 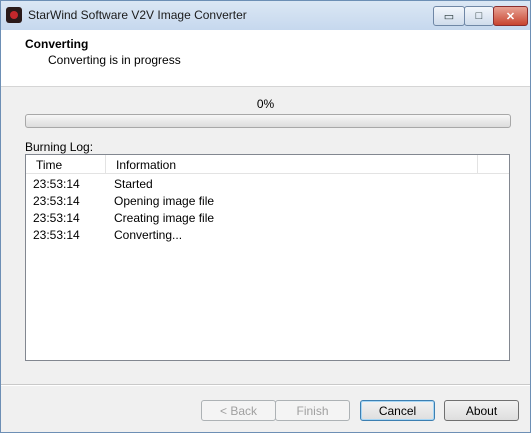 What do you see at coordinates (265, 104) in the screenshot?
I see `progress-percent-label: 0%` at bounding box center [265, 104].